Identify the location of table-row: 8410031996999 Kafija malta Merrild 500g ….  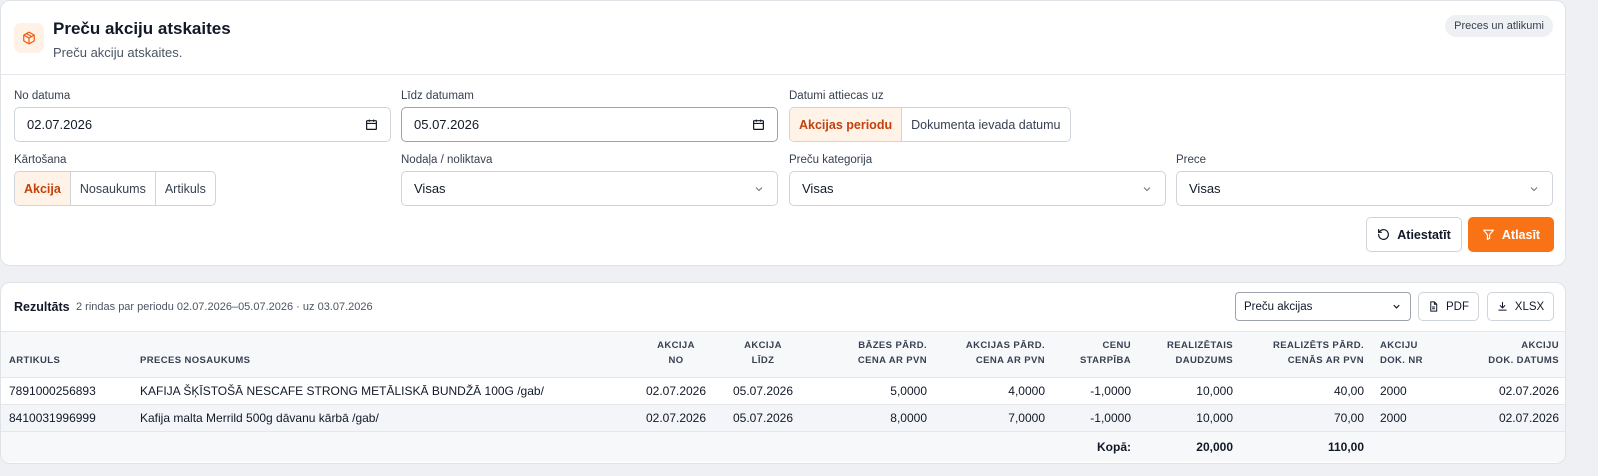
(783, 418).